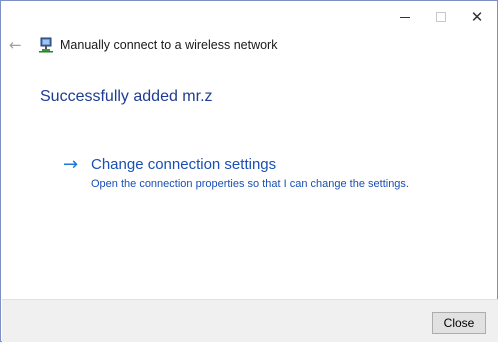  What do you see at coordinates (250, 320) in the screenshot?
I see `footer-bar` at bounding box center [250, 320].